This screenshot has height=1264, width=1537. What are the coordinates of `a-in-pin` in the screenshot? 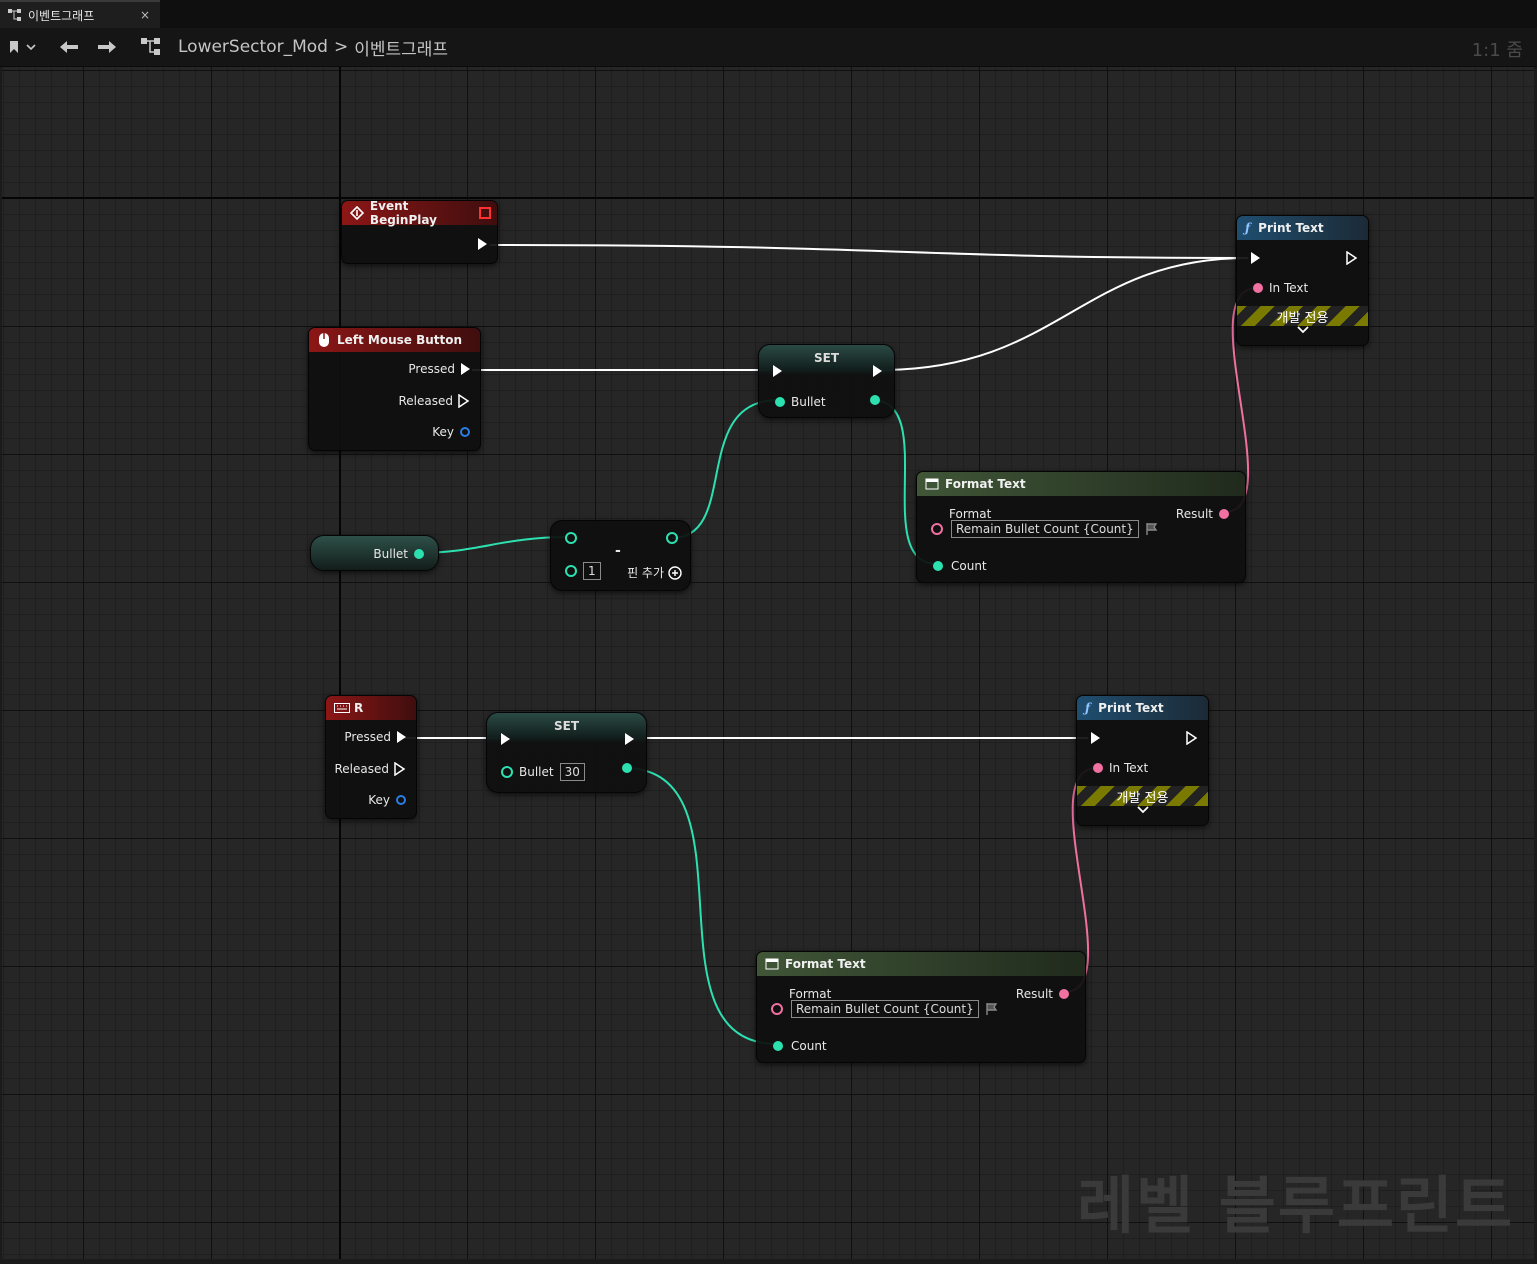 It's located at (571, 538).